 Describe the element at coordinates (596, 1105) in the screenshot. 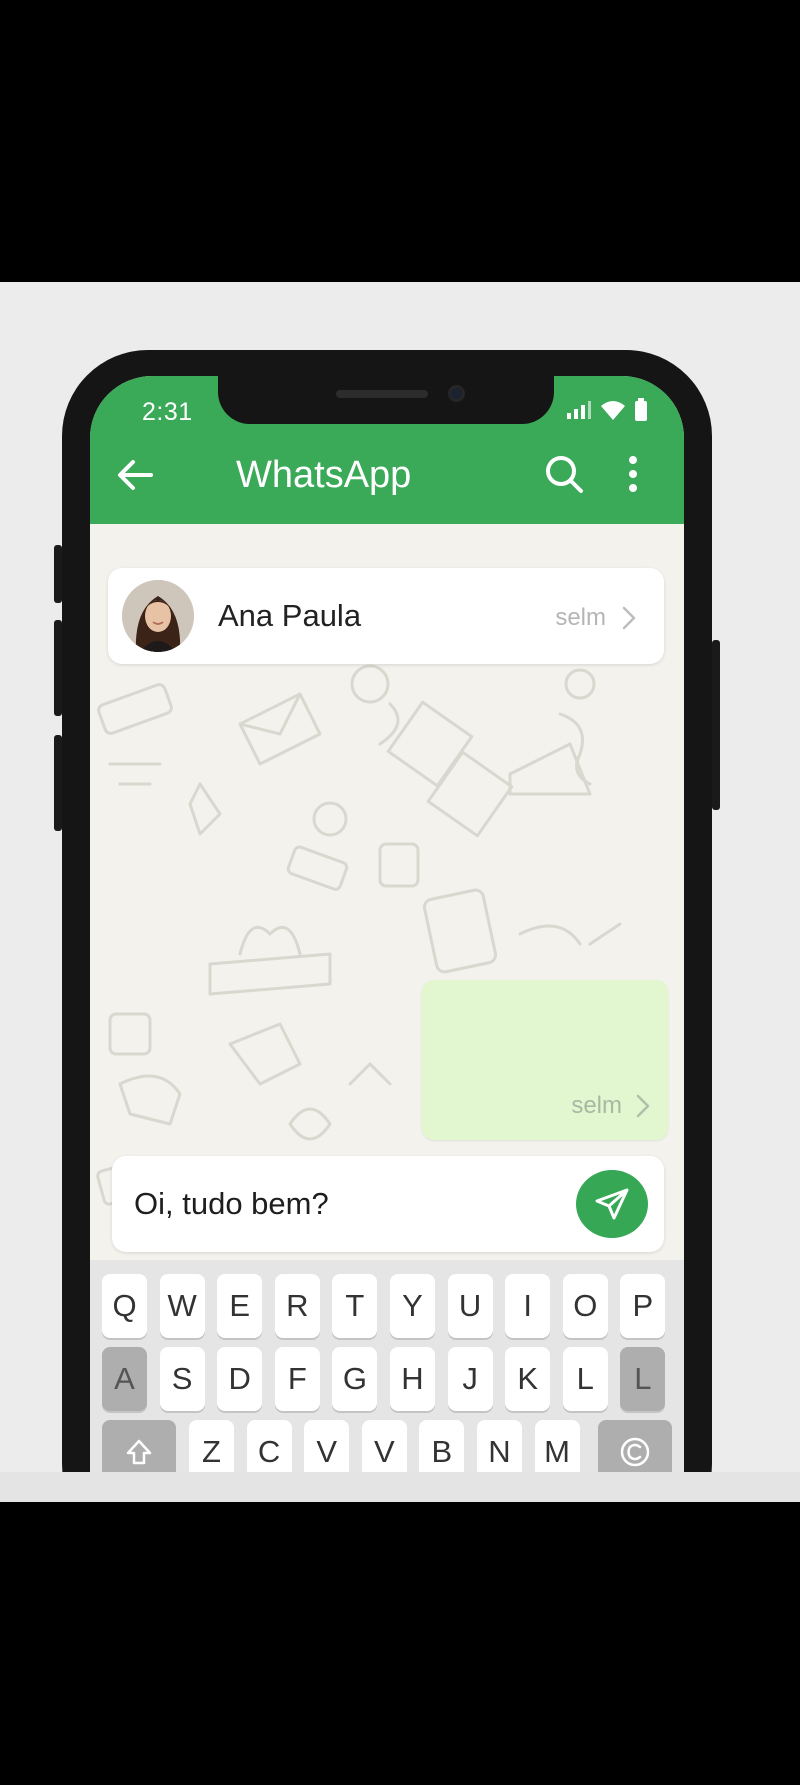

I see `message-meta-text: selm` at that location.